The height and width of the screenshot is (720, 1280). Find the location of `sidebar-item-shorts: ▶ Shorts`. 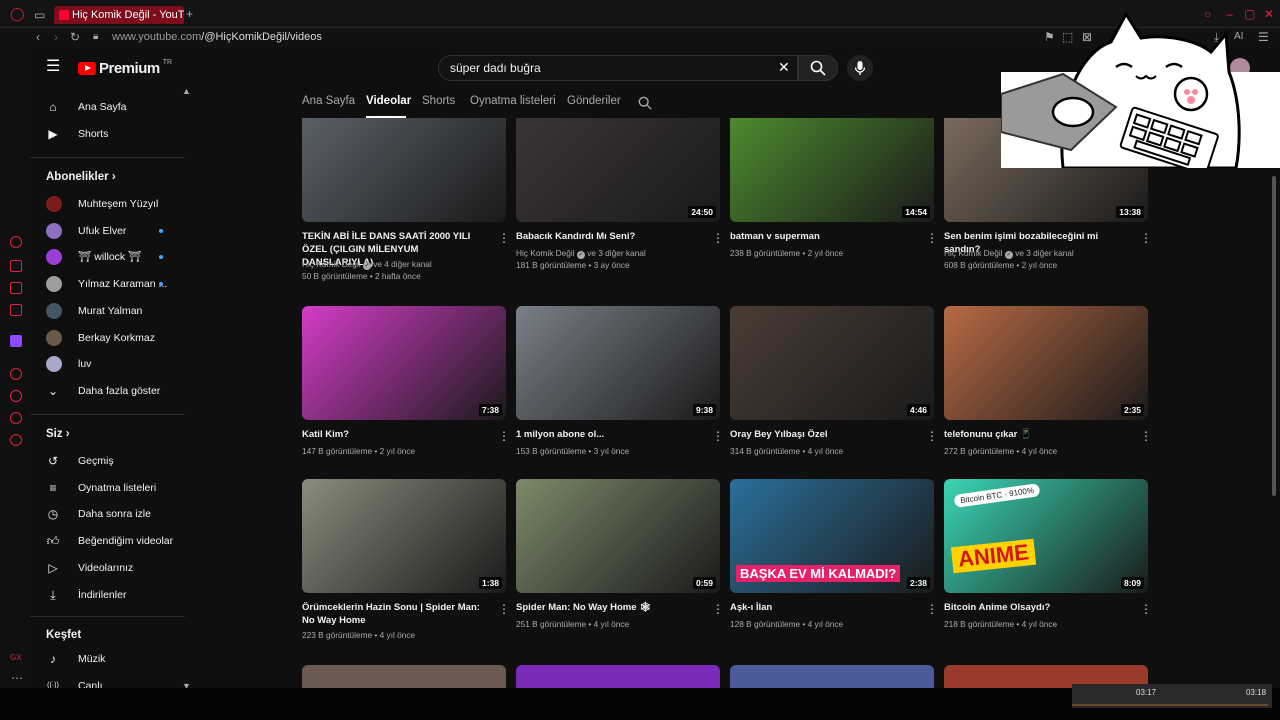

sidebar-item-shorts: ▶ Shorts is located at coordinates (107, 134).